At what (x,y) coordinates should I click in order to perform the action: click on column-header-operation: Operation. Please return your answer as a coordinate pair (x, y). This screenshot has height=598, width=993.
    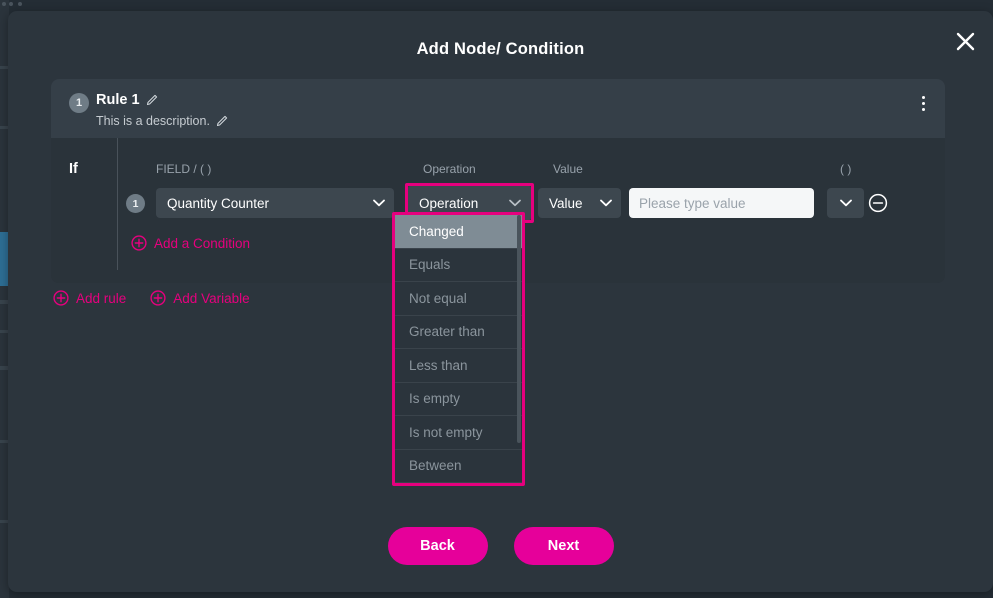
    Looking at the image, I should click on (449, 169).